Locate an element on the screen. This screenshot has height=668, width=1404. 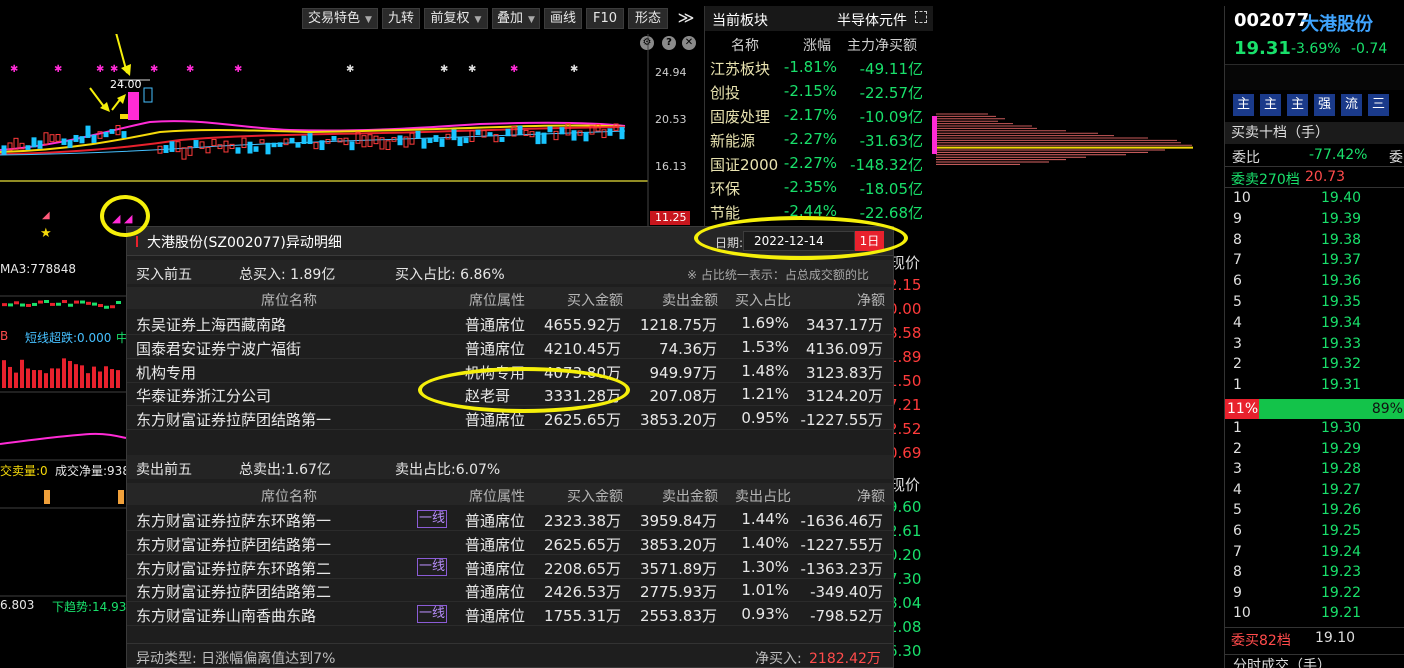
level-price: 19.34 is located at coordinates (1341, 322).